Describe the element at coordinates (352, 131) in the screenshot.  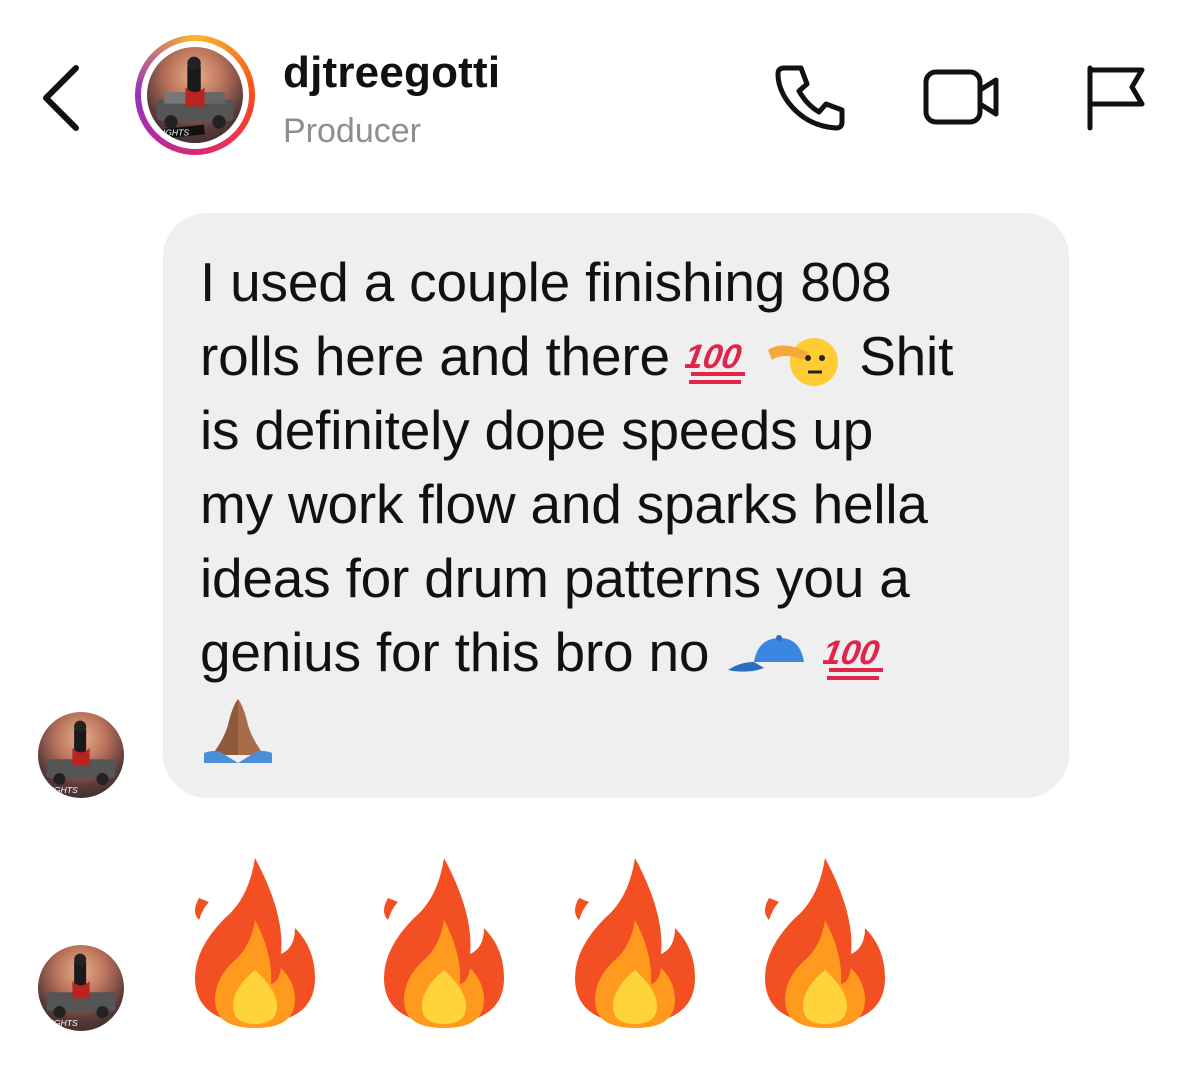
I see `chat-subtitle: Producer` at that location.